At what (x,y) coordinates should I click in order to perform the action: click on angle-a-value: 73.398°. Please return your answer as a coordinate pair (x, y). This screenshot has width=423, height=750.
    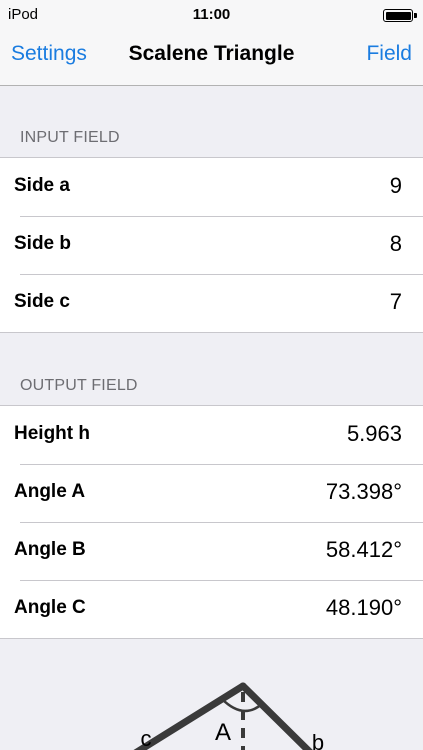
    Looking at the image, I should click on (363, 491).